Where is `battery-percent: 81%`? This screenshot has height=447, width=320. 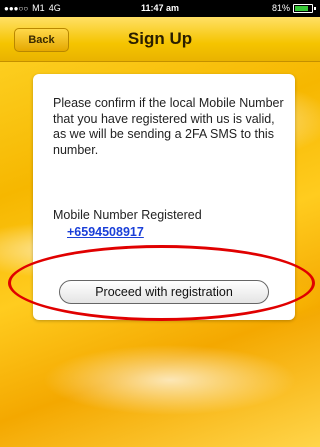 battery-percent: 81% is located at coordinates (280, 8).